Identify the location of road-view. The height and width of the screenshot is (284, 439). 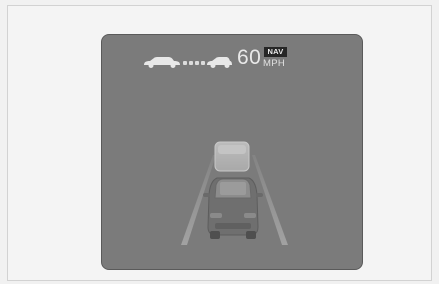
(234, 193).